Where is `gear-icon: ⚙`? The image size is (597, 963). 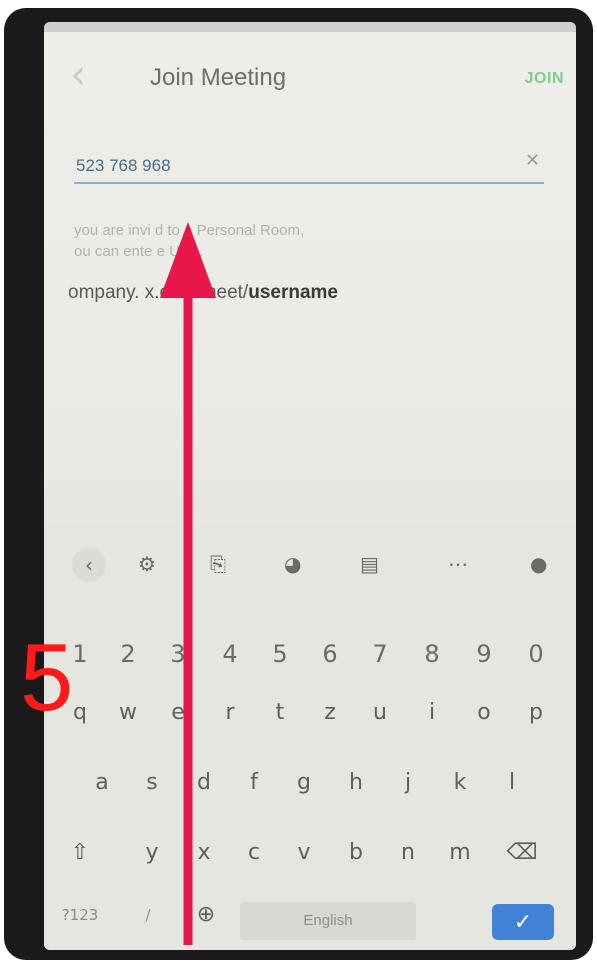 gear-icon: ⚙ is located at coordinates (147, 564).